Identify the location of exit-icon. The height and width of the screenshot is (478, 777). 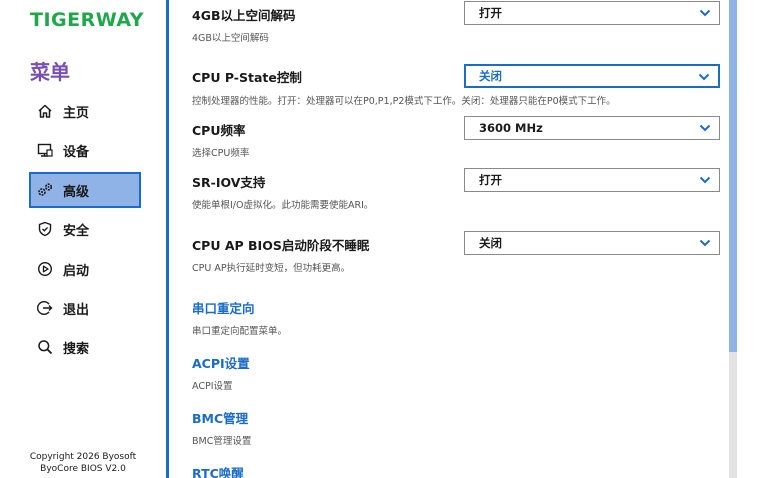
(45, 308).